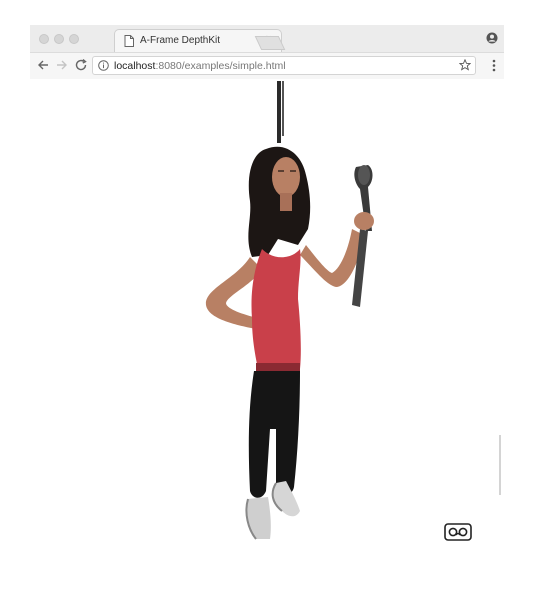 This screenshot has height=601, width=534. Describe the element at coordinates (494, 65) in the screenshot. I see `kebab-menu-icon` at that location.